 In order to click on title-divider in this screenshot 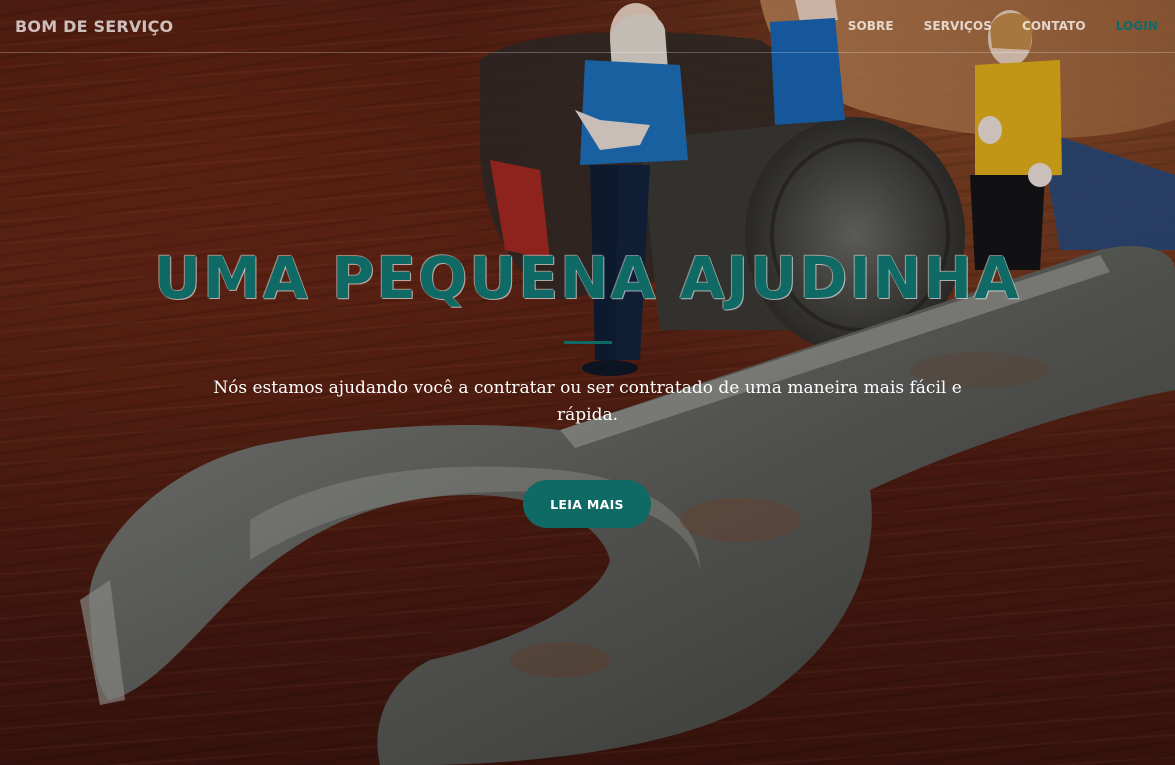, I will do `click(588, 342)`.